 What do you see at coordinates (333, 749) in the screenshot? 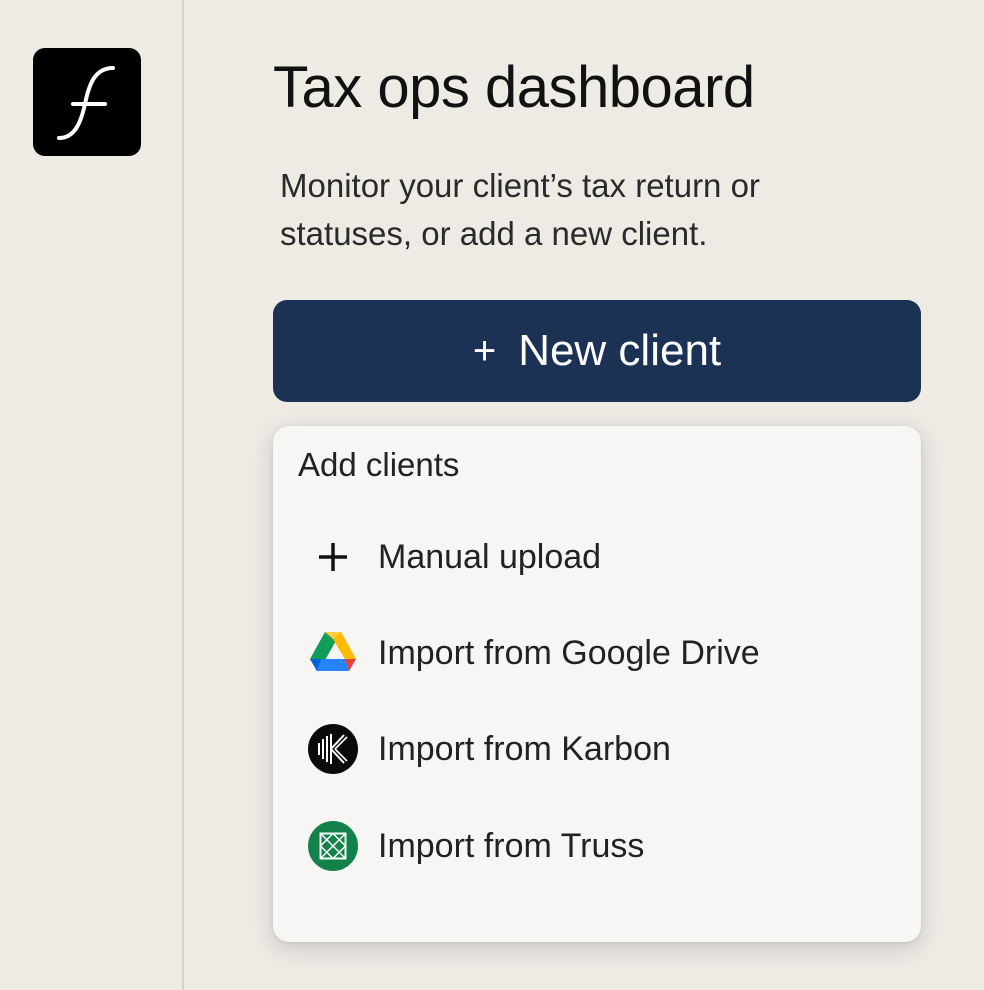
I see `karbon-icon` at bounding box center [333, 749].